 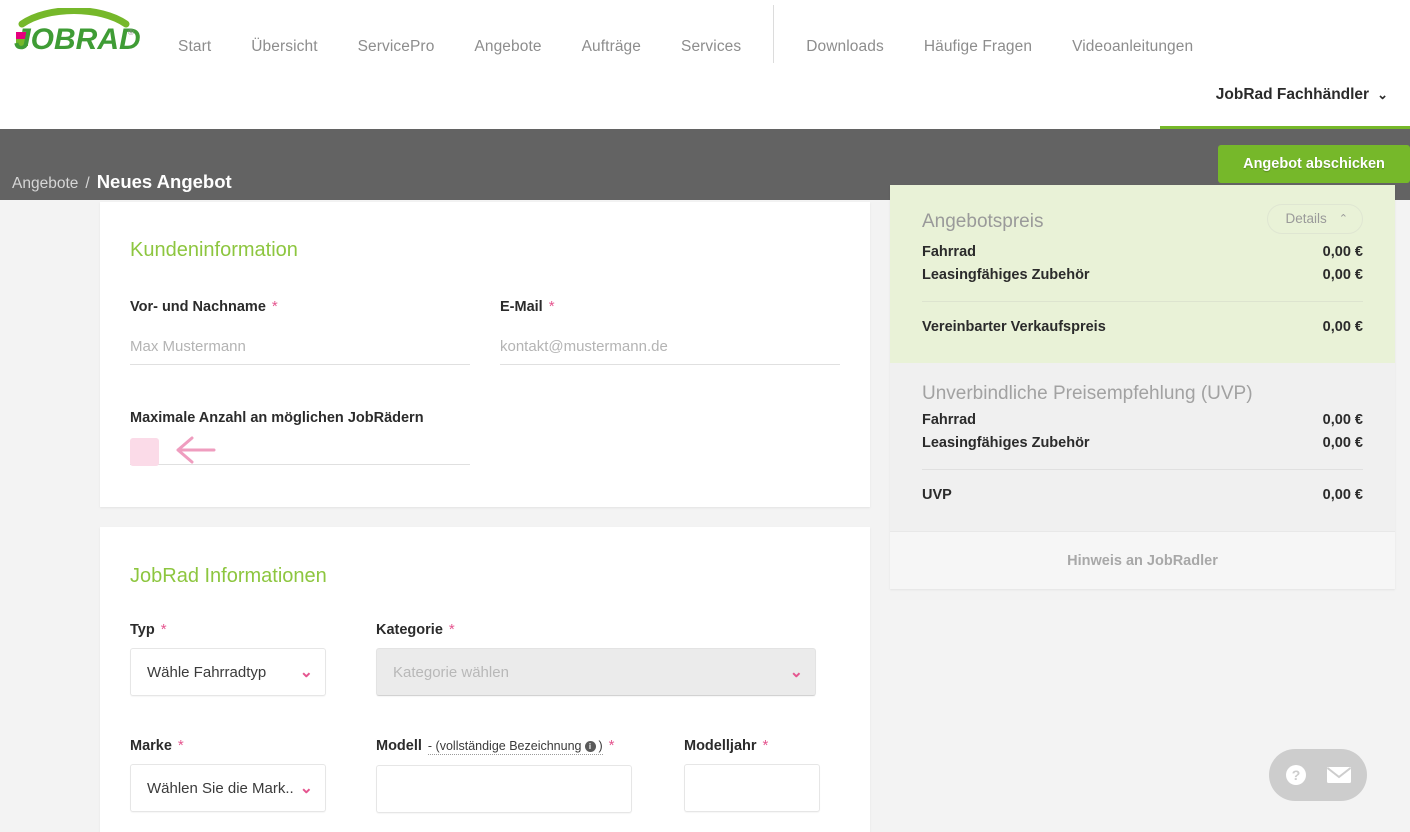 I want to click on offer-row-zubehoer: Leasingfähiges Zubehör 0,00 €, so click(x=1142, y=271).